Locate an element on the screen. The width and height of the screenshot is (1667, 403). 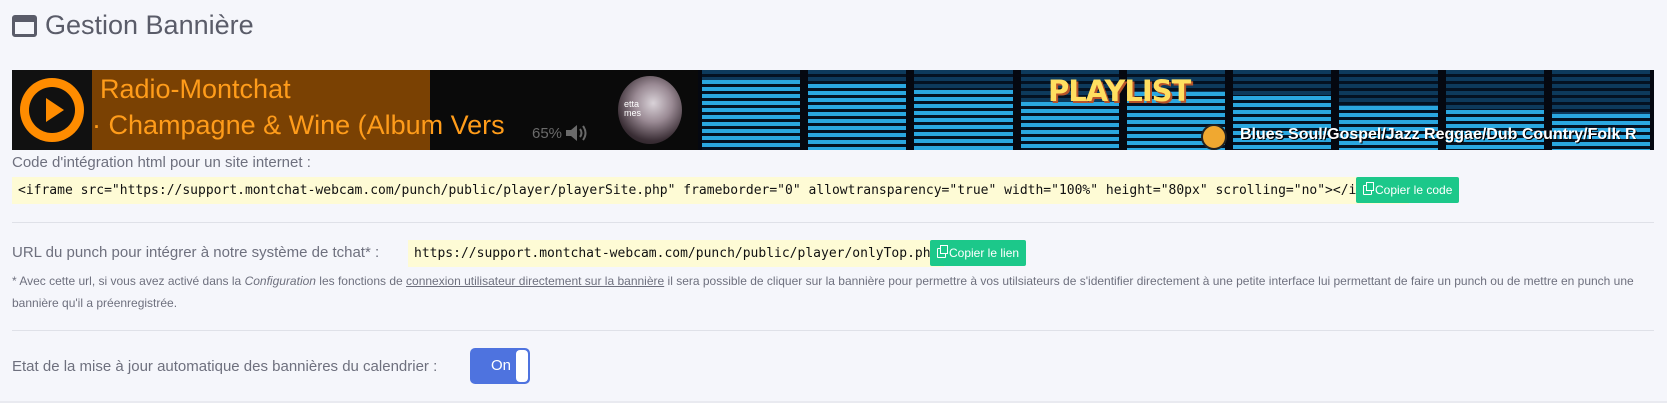
volume-level: 65% is located at coordinates (547, 133).